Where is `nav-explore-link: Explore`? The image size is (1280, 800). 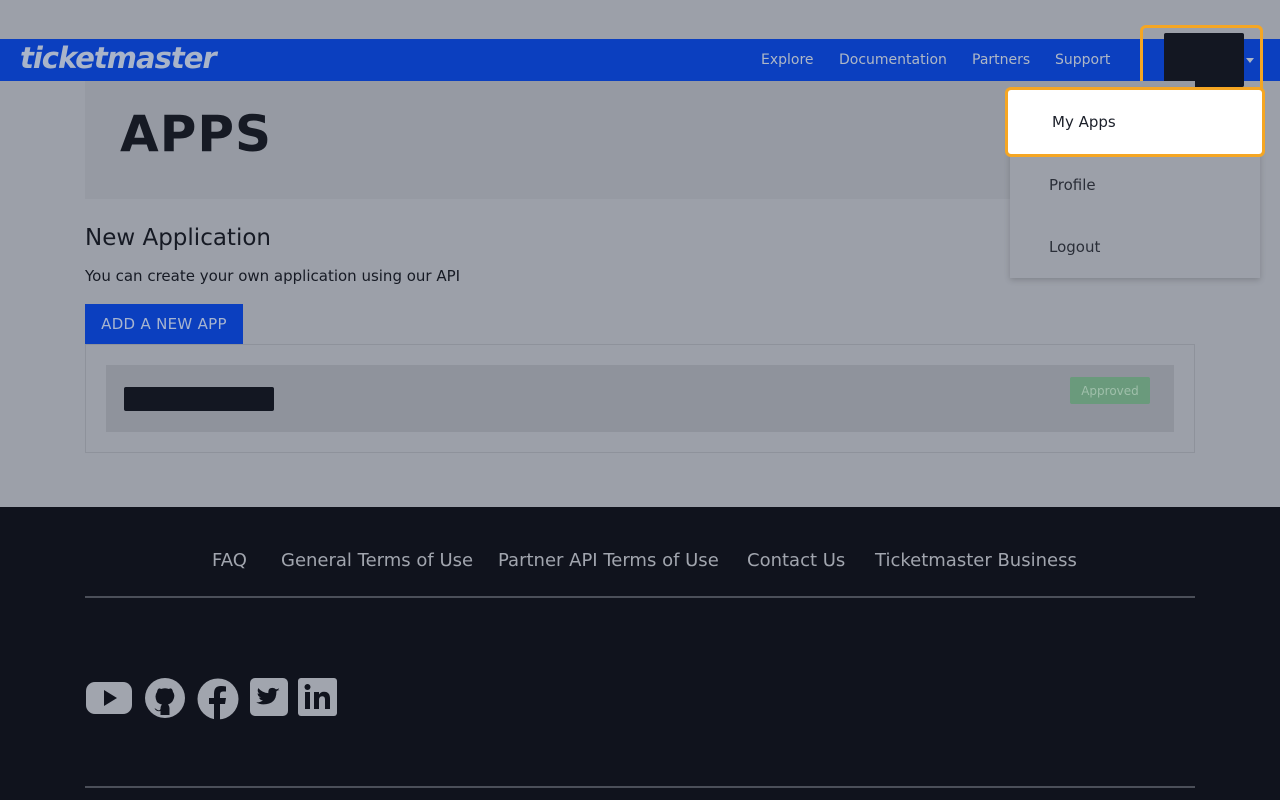 nav-explore-link: Explore is located at coordinates (787, 60).